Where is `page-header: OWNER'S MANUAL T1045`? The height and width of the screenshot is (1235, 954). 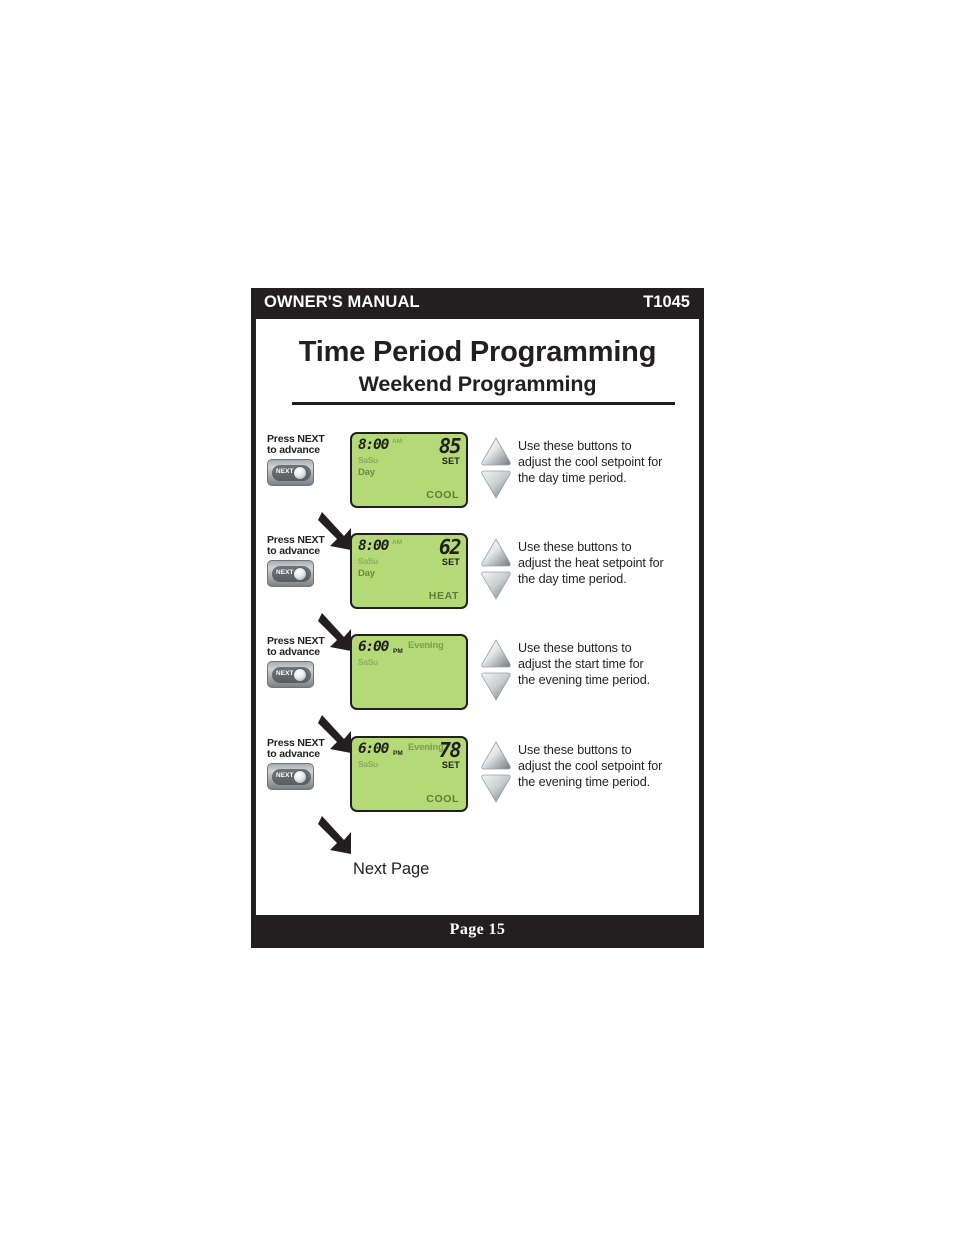
page-header: OWNER'S MANUAL T1045 is located at coordinates (477, 303).